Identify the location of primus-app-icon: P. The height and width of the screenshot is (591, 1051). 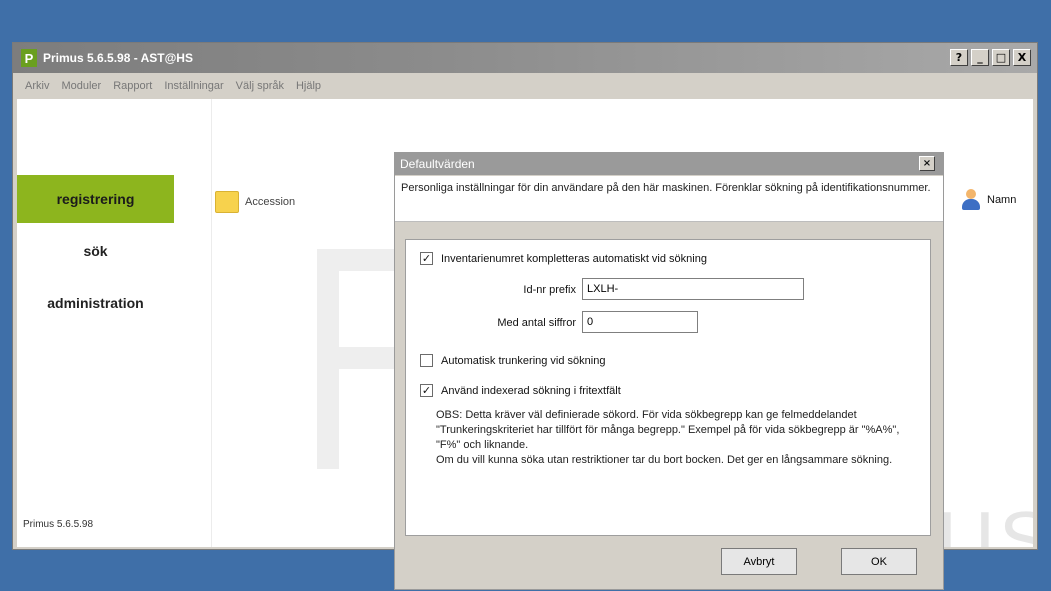
(29, 58).